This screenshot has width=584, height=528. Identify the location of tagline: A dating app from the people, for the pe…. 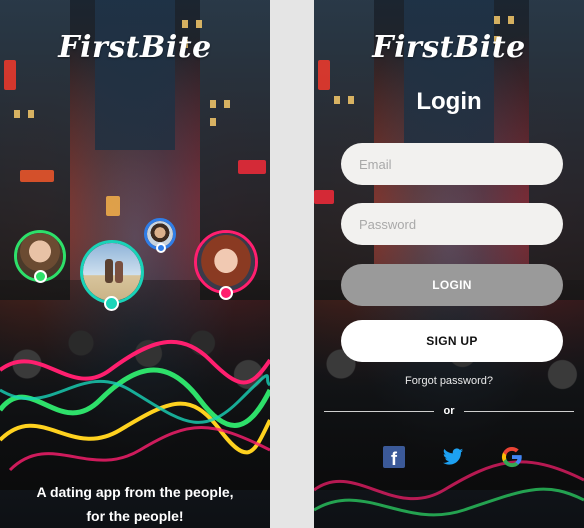
(135, 504).